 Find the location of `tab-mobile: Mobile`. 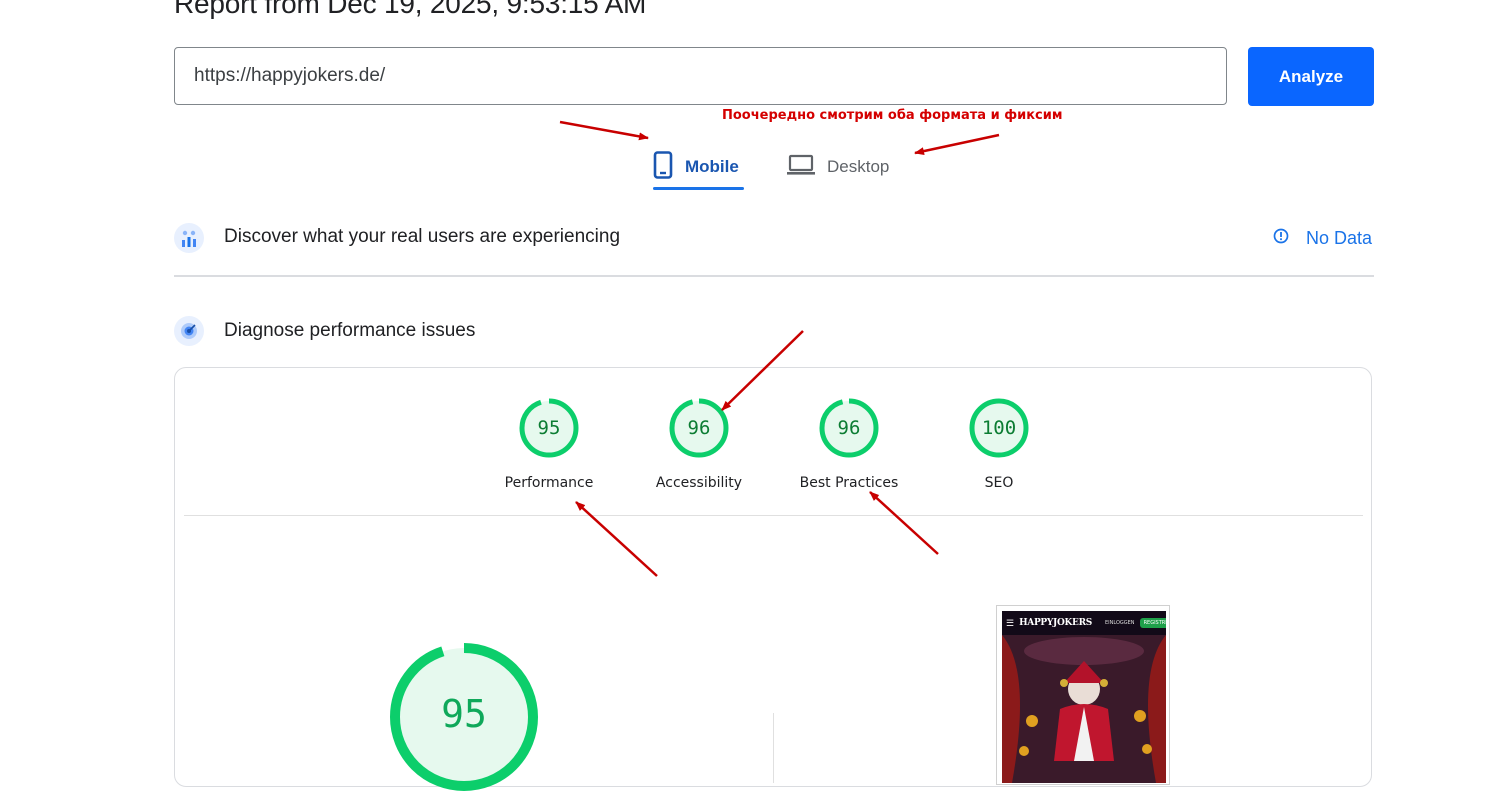

tab-mobile: Mobile is located at coordinates (698, 167).